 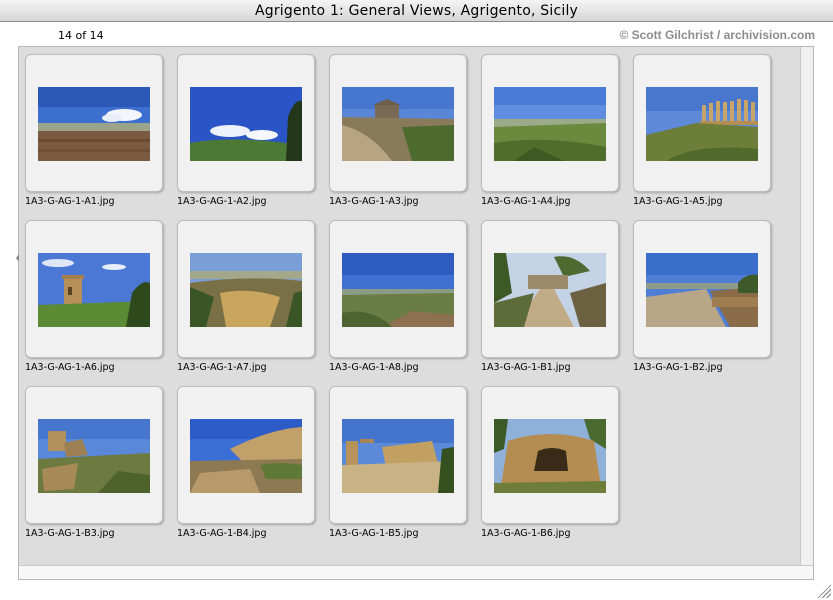 What do you see at coordinates (70, 201) in the screenshot?
I see `thumbnail-filename: 1A3-G-AG-1-A1.jpg` at bounding box center [70, 201].